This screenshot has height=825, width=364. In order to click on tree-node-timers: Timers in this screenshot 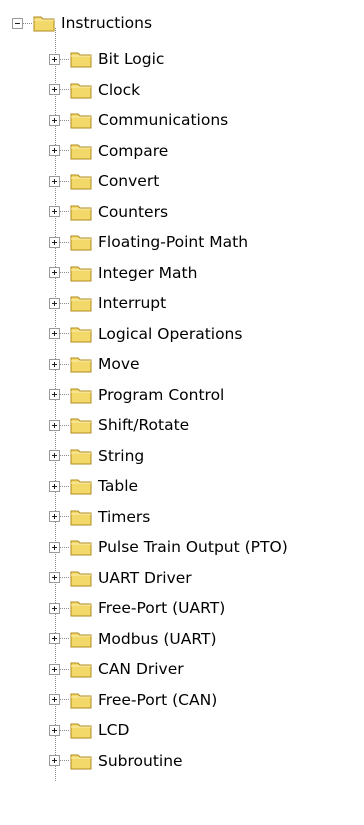, I will do `click(99, 517)`.